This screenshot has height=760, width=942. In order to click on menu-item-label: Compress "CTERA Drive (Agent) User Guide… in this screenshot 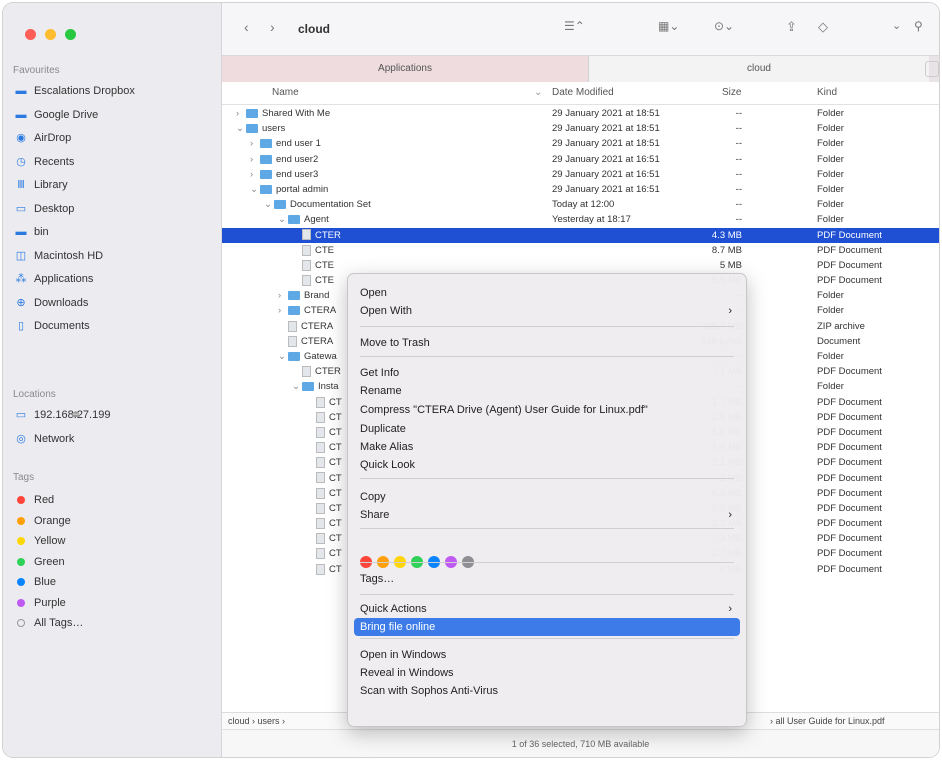, I will do `click(504, 410)`.